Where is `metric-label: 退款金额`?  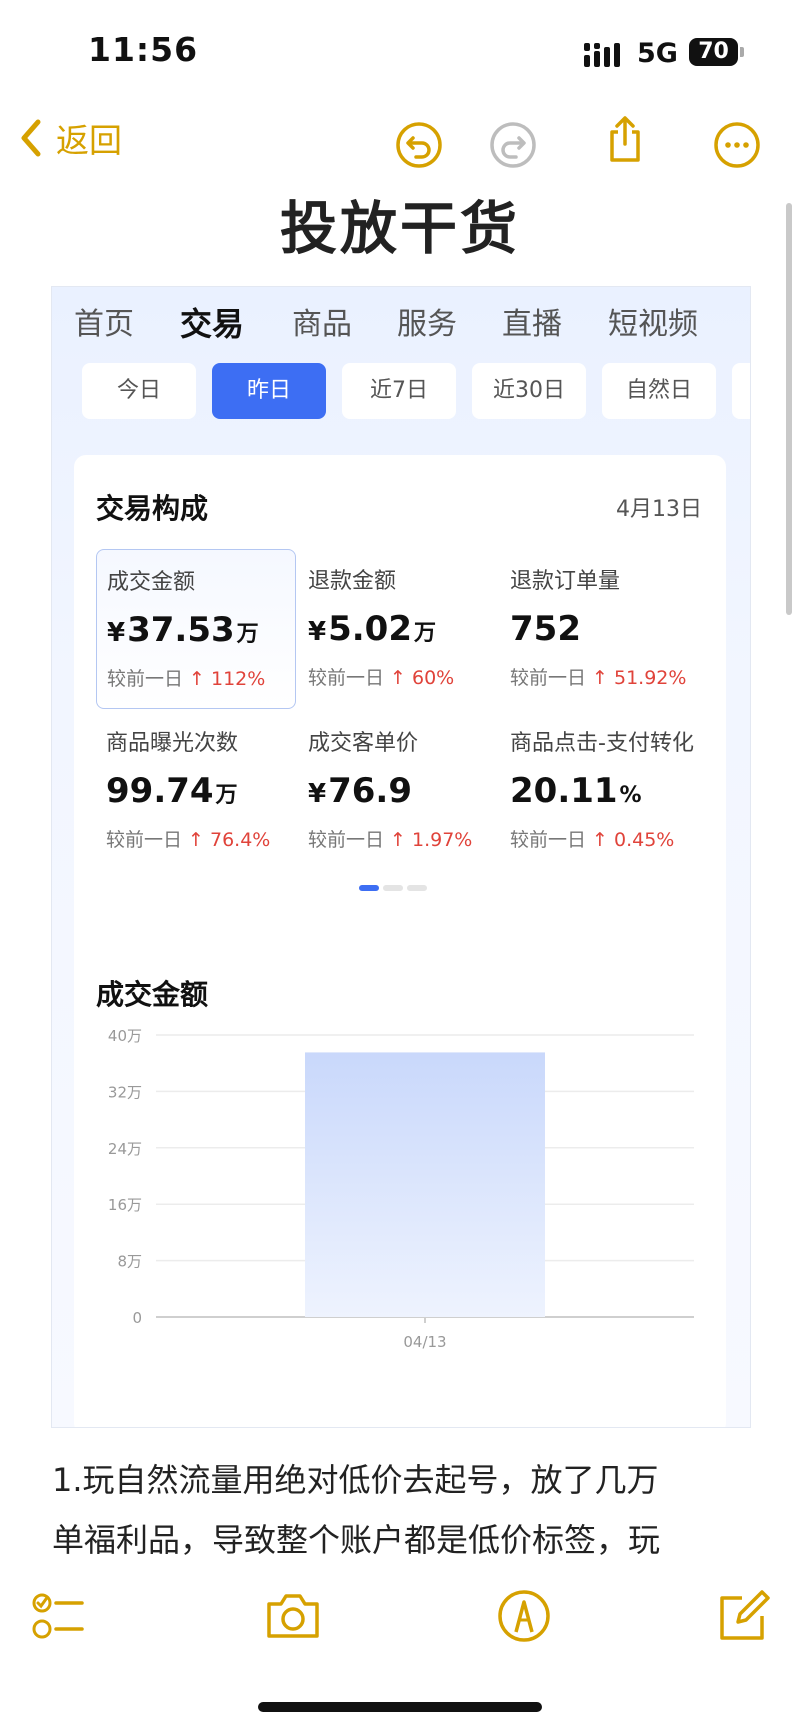
metric-label: 退款金额 is located at coordinates (352, 581).